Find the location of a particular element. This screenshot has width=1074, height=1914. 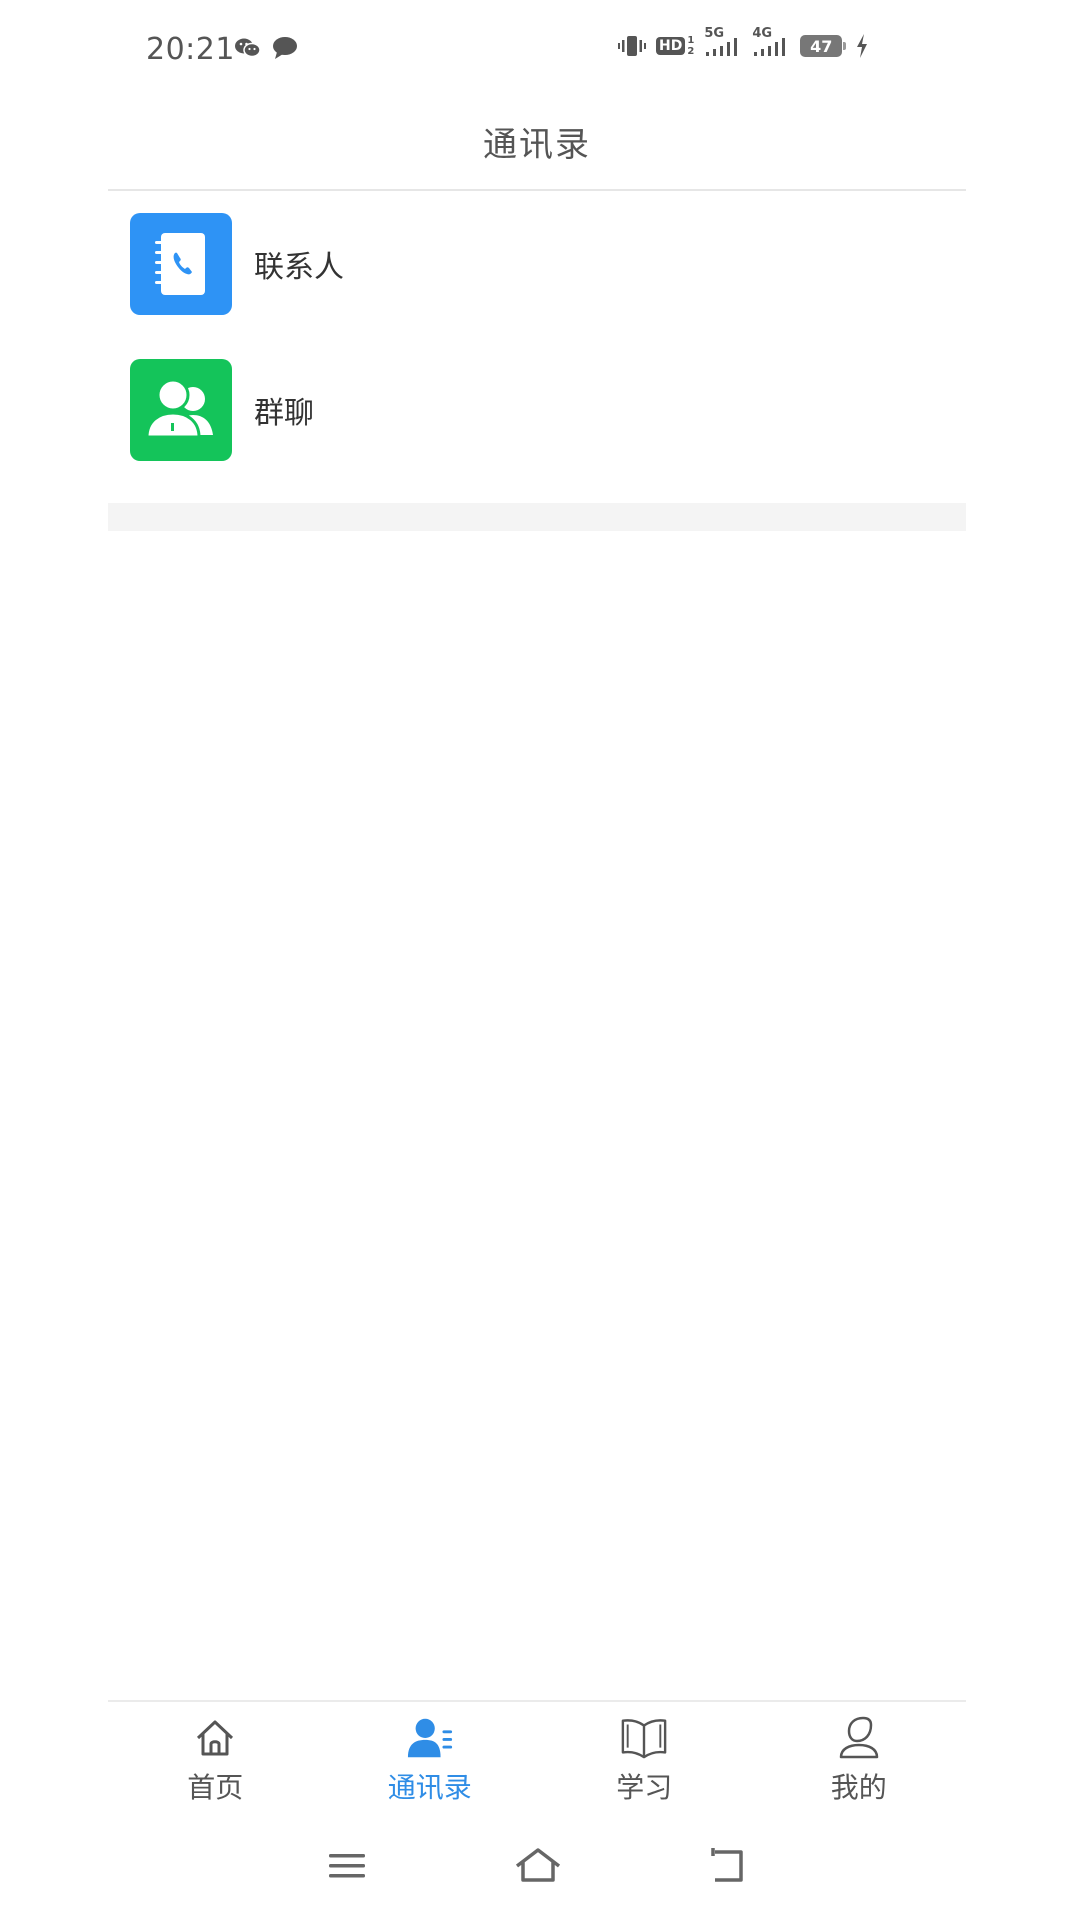

contacts-icon is located at coordinates (430, 1738).